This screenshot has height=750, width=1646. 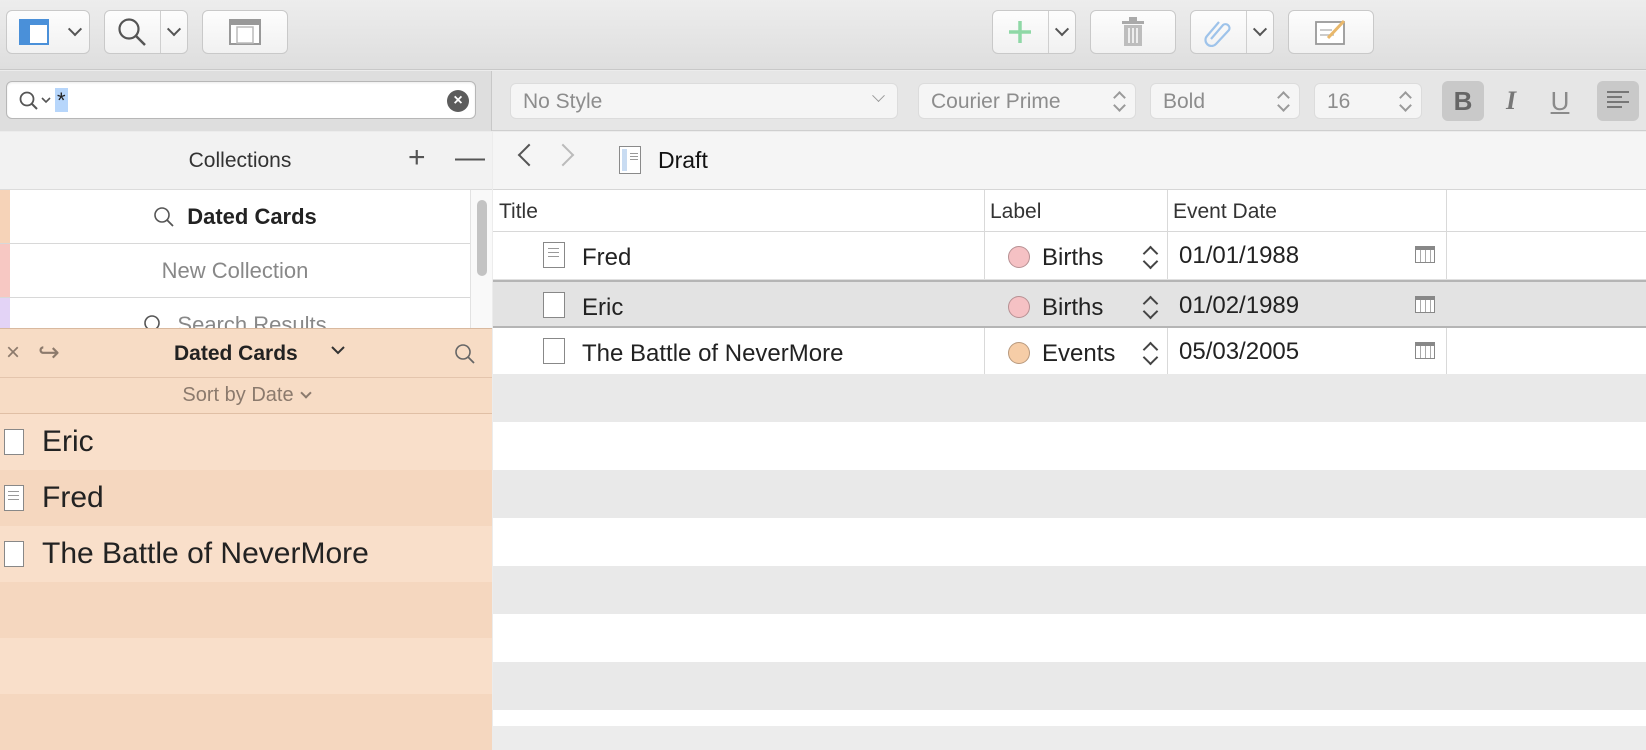 I want to click on style-value: No Style, so click(x=563, y=101).